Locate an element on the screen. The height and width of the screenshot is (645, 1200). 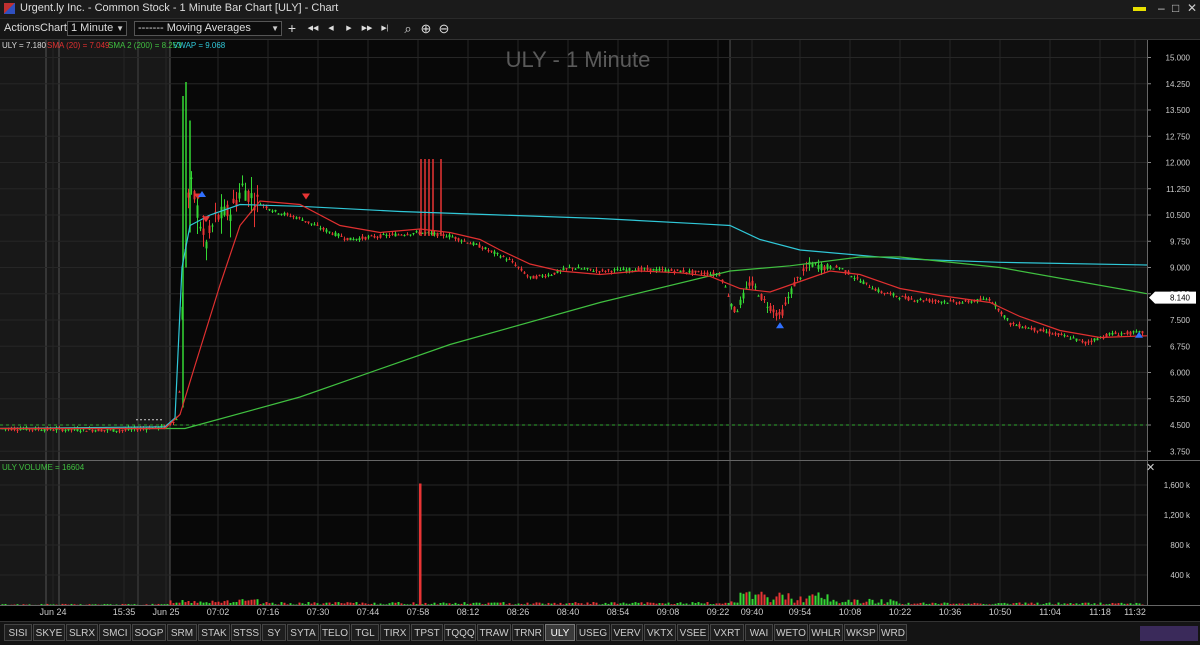
symbol-tab-useg: USEG is located at coordinates (593, 632).